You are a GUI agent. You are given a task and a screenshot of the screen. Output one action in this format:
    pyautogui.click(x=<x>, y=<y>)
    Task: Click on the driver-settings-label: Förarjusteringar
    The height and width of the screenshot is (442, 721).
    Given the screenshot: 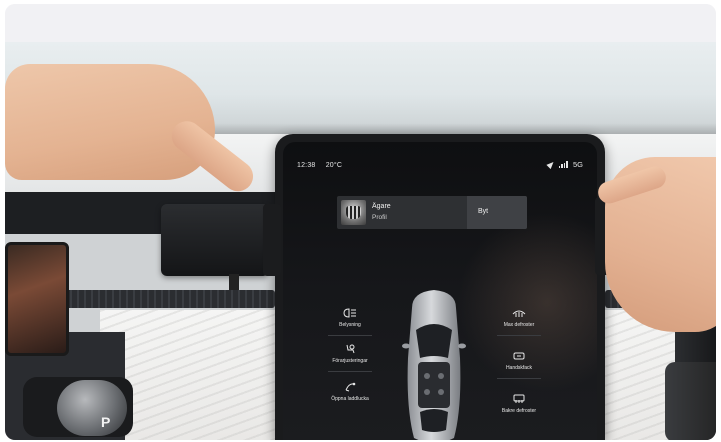 What is the action you would take?
    pyautogui.click(x=350, y=361)
    